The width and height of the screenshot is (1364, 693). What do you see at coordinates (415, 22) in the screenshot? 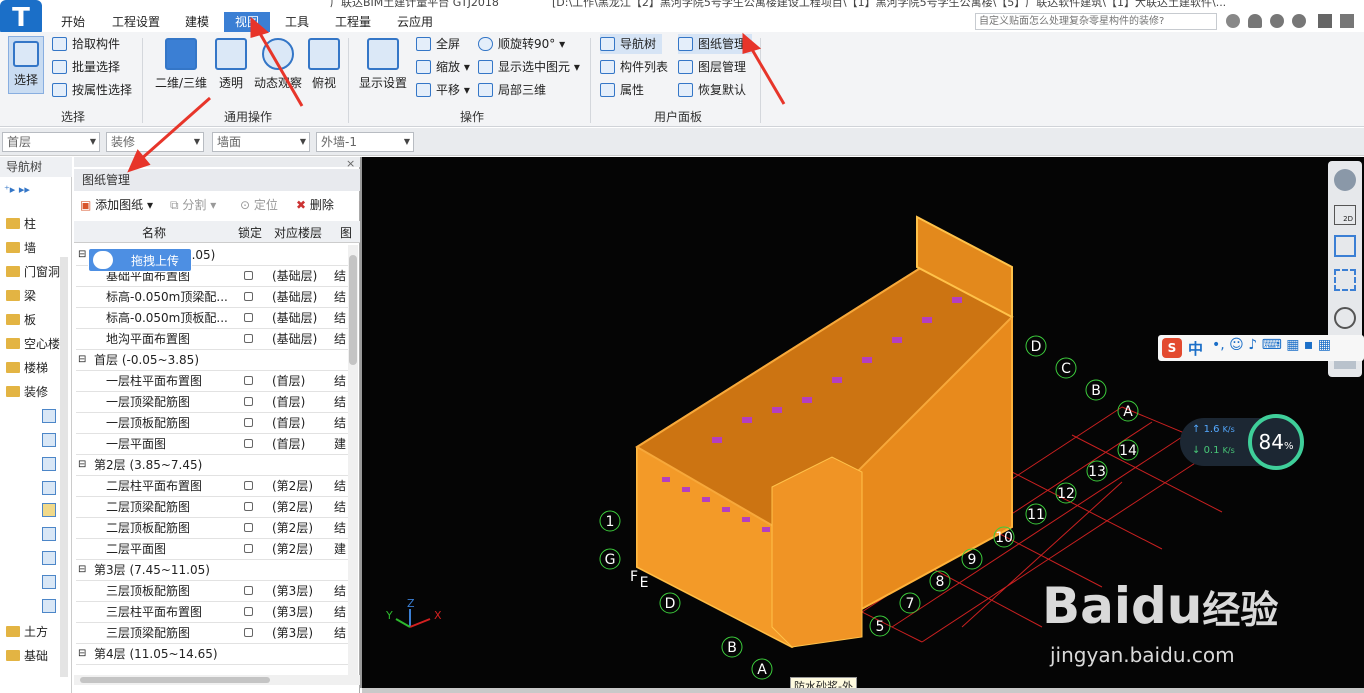
I see `tab-cloud: 云应用` at bounding box center [415, 22].